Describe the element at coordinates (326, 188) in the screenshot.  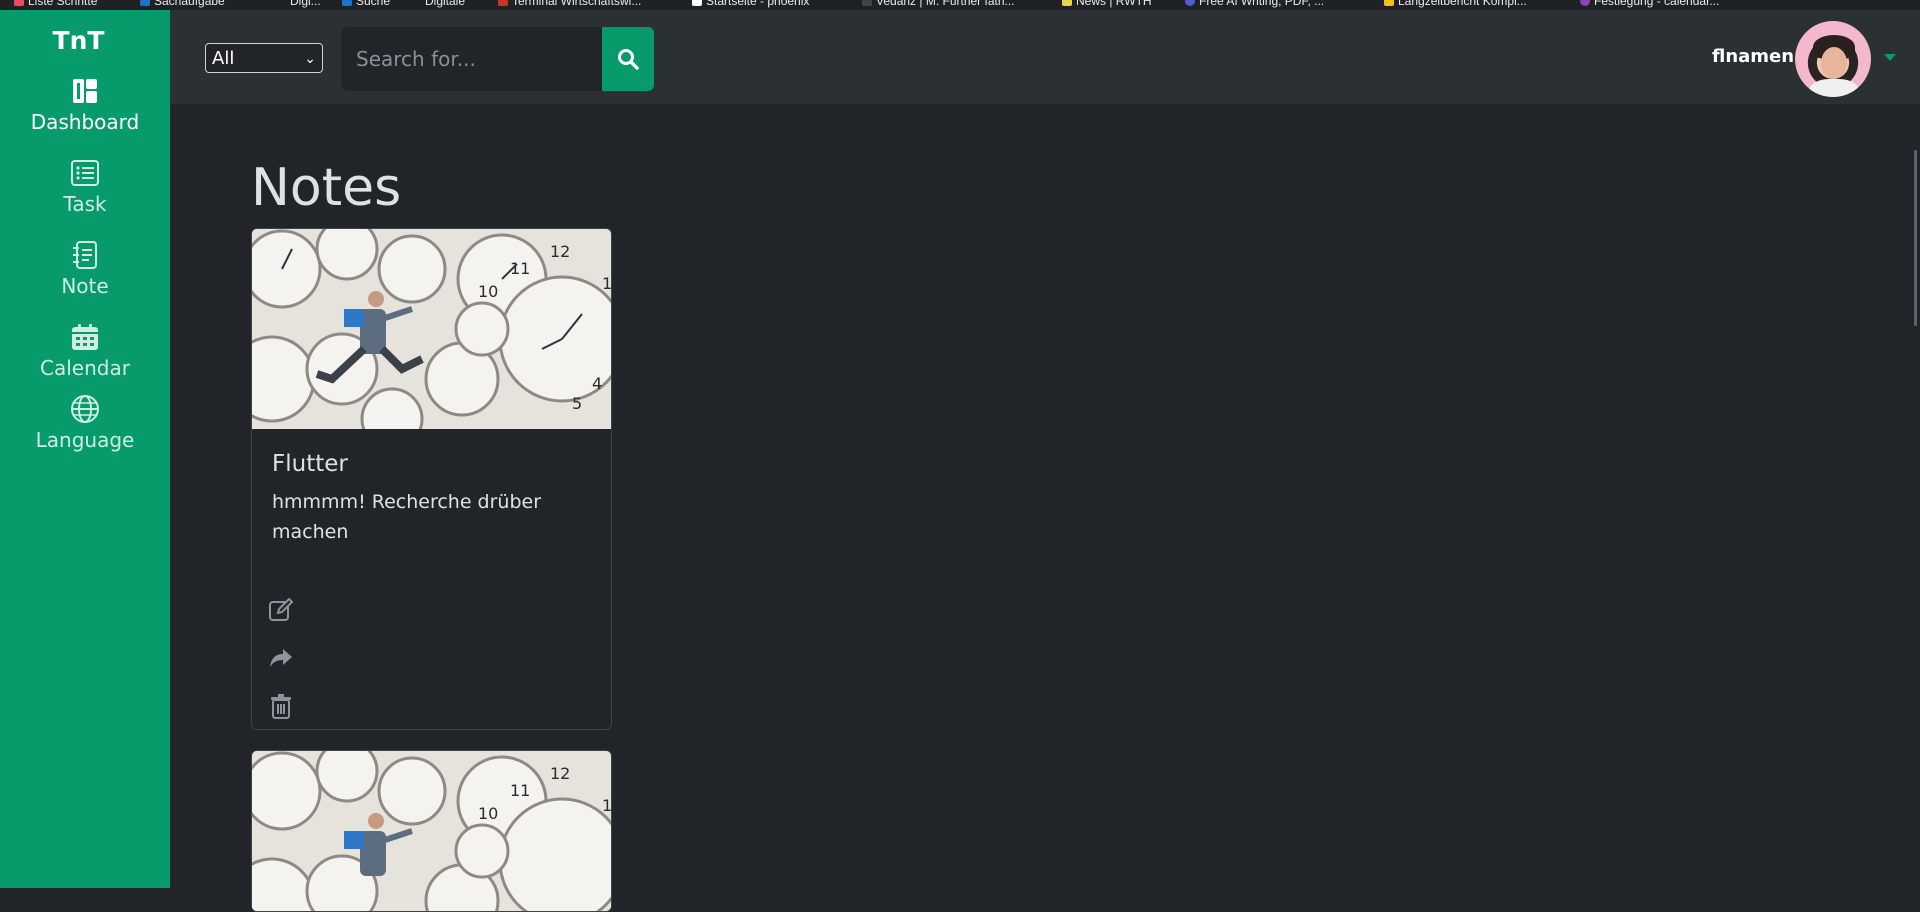
I see `page-title: Notes` at that location.